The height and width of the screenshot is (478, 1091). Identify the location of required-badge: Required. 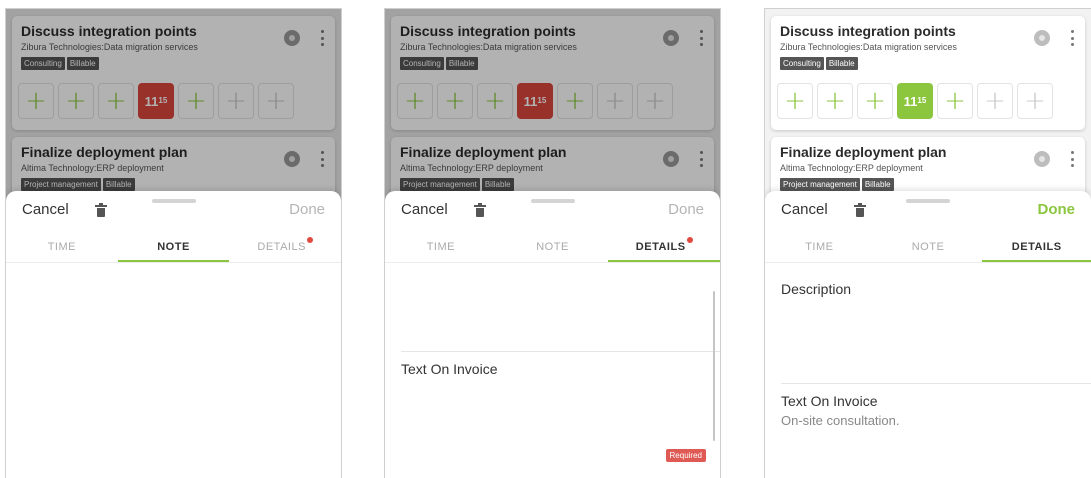
(685, 455).